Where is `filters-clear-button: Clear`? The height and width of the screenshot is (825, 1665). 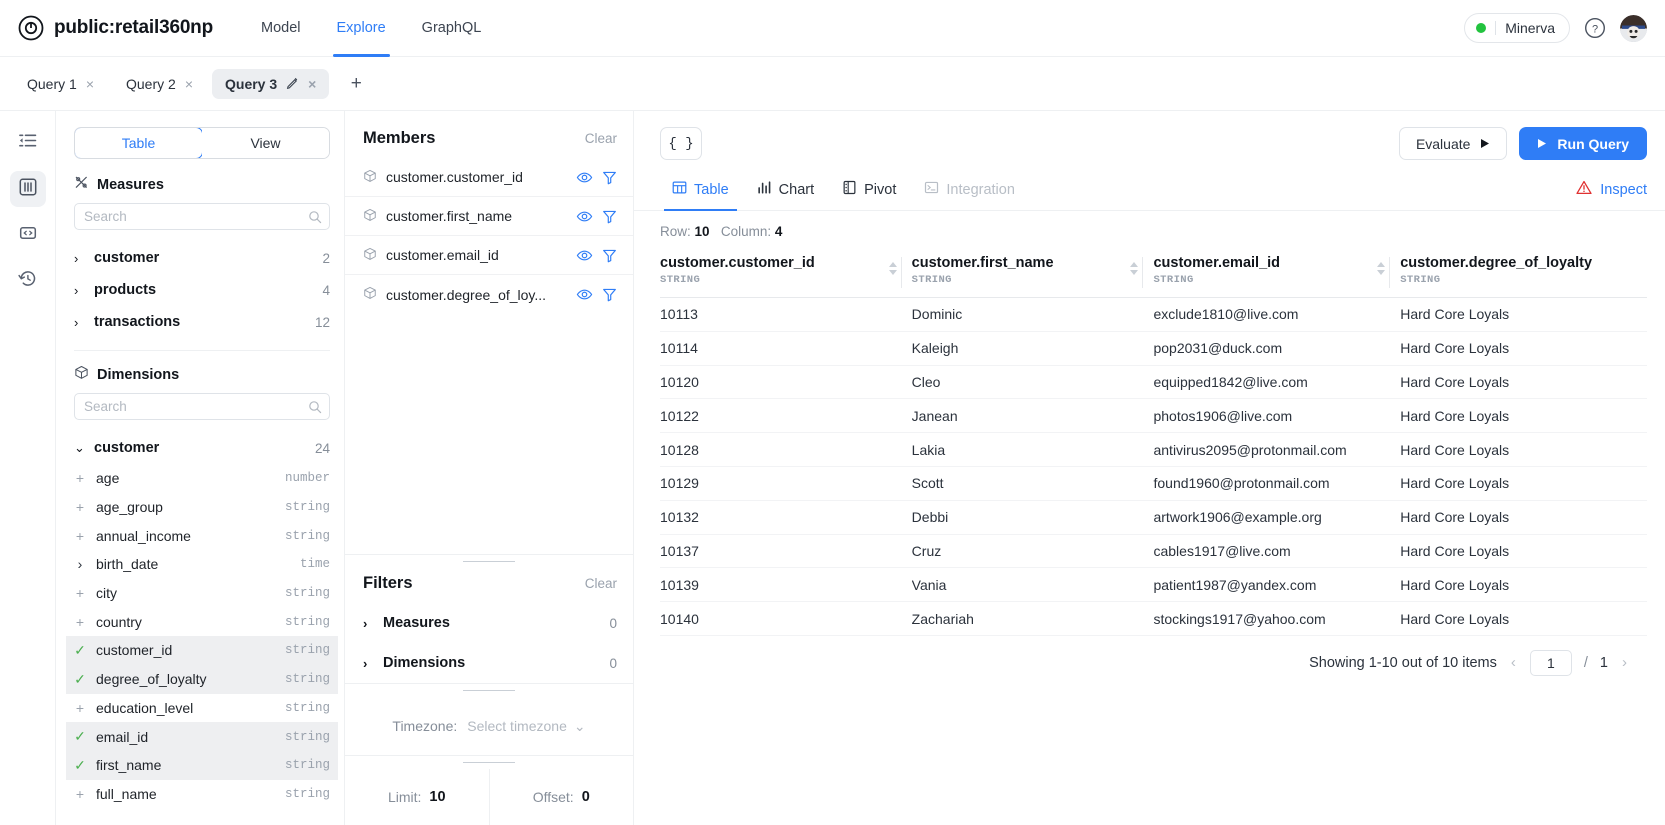 filters-clear-button: Clear is located at coordinates (601, 583).